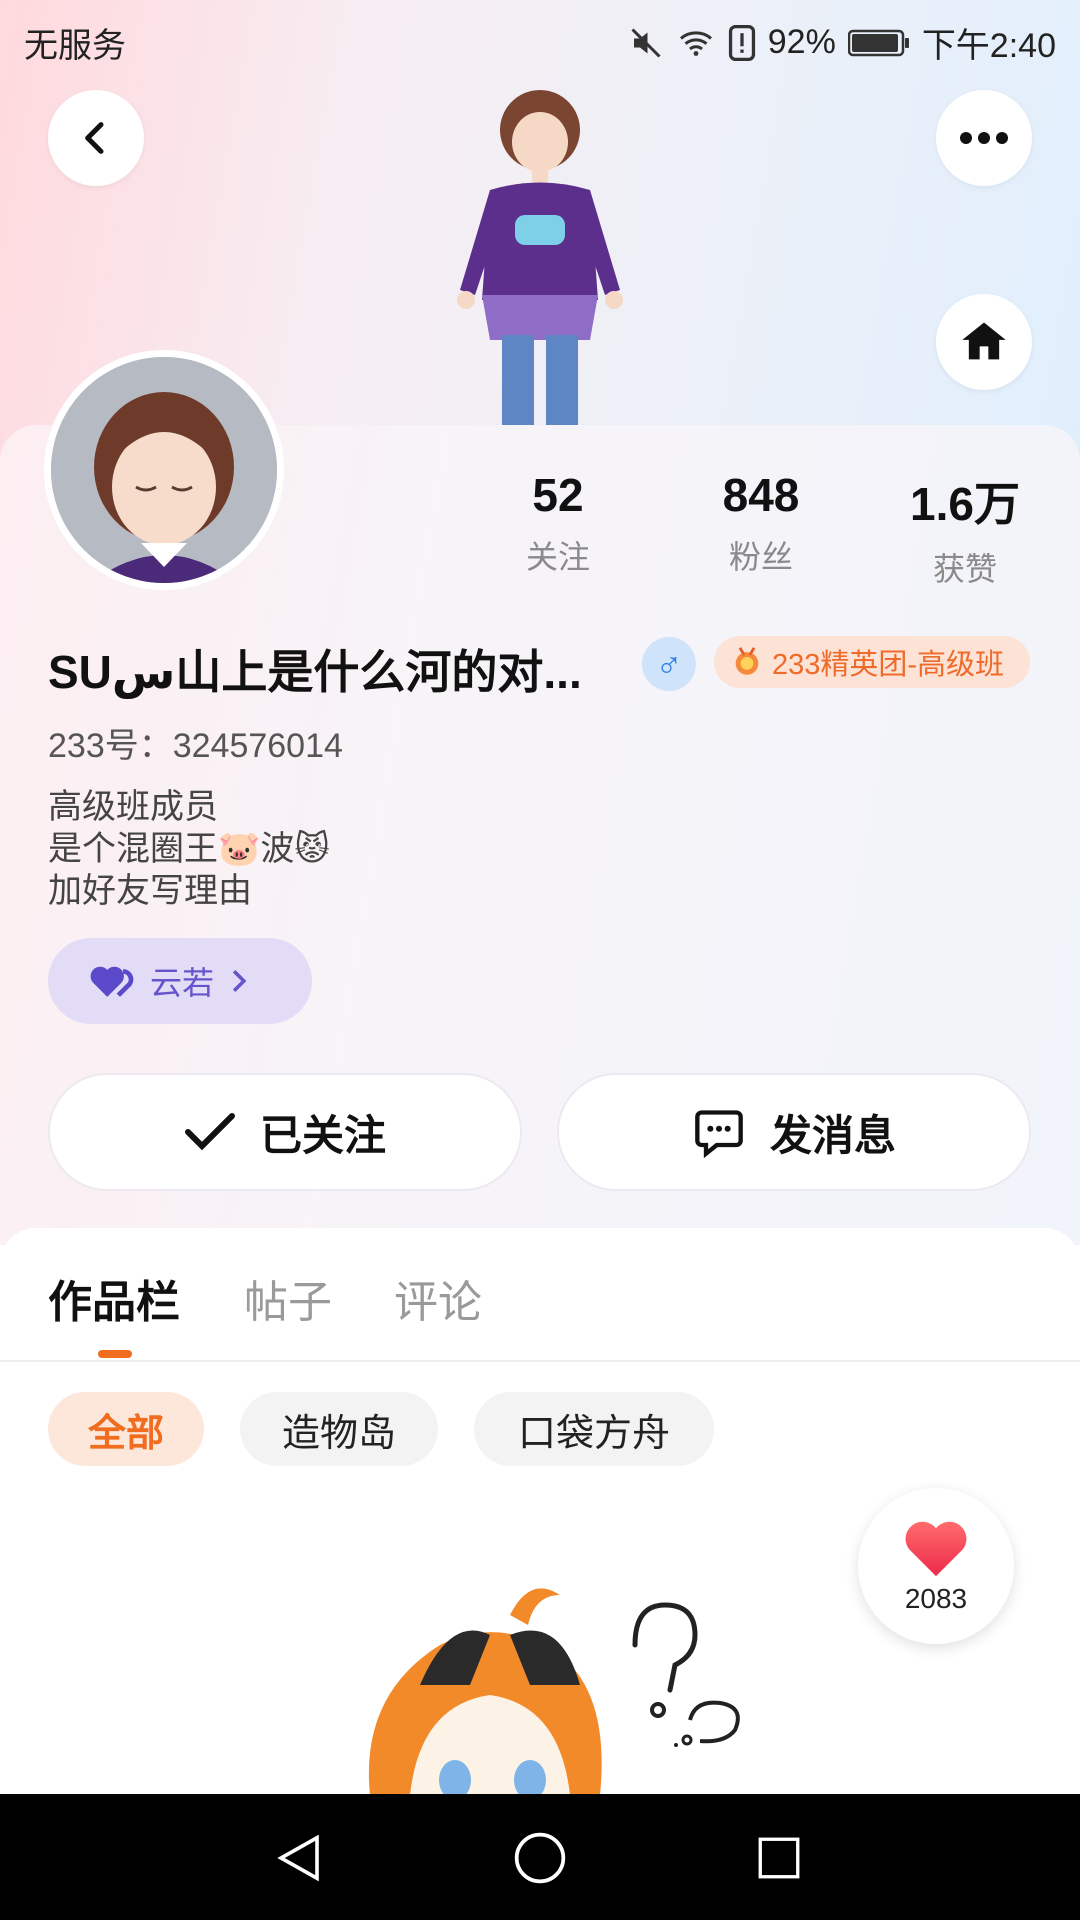  I want to click on mute-icon, so click(646, 42).